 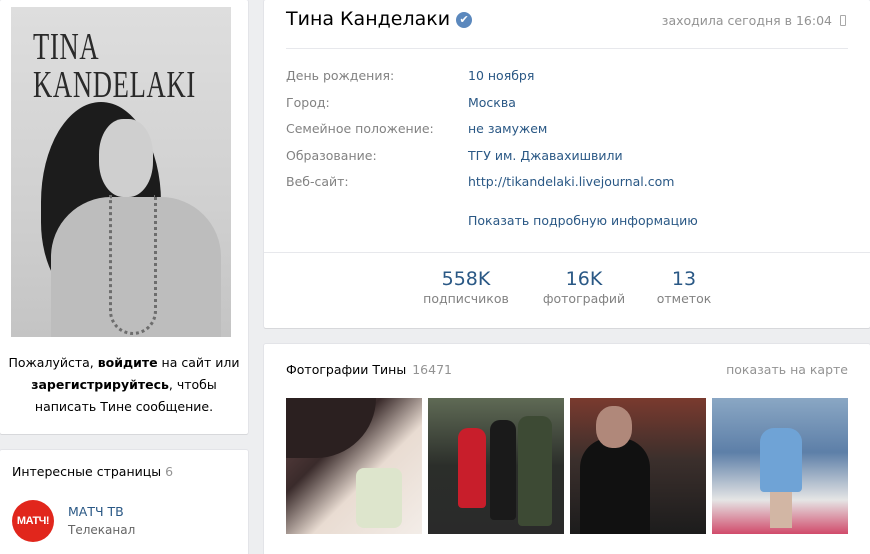 I want to click on last-seen-status: заходила сегодня в 16:04, so click(x=754, y=20).